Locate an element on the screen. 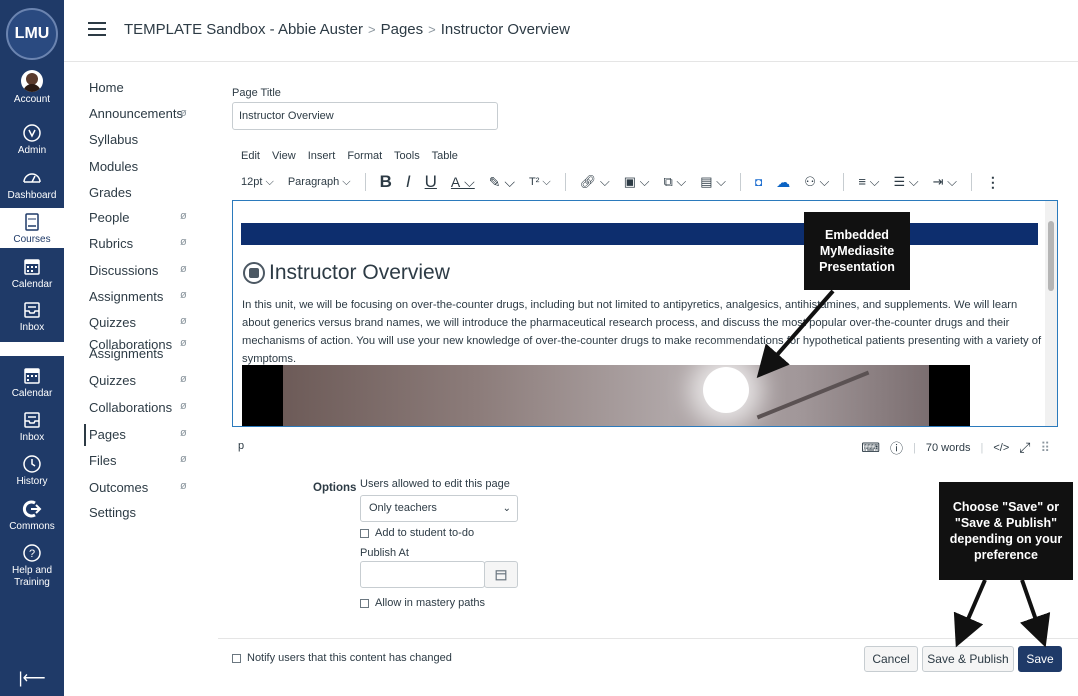  nav-courses: Courses is located at coordinates (32, 228).